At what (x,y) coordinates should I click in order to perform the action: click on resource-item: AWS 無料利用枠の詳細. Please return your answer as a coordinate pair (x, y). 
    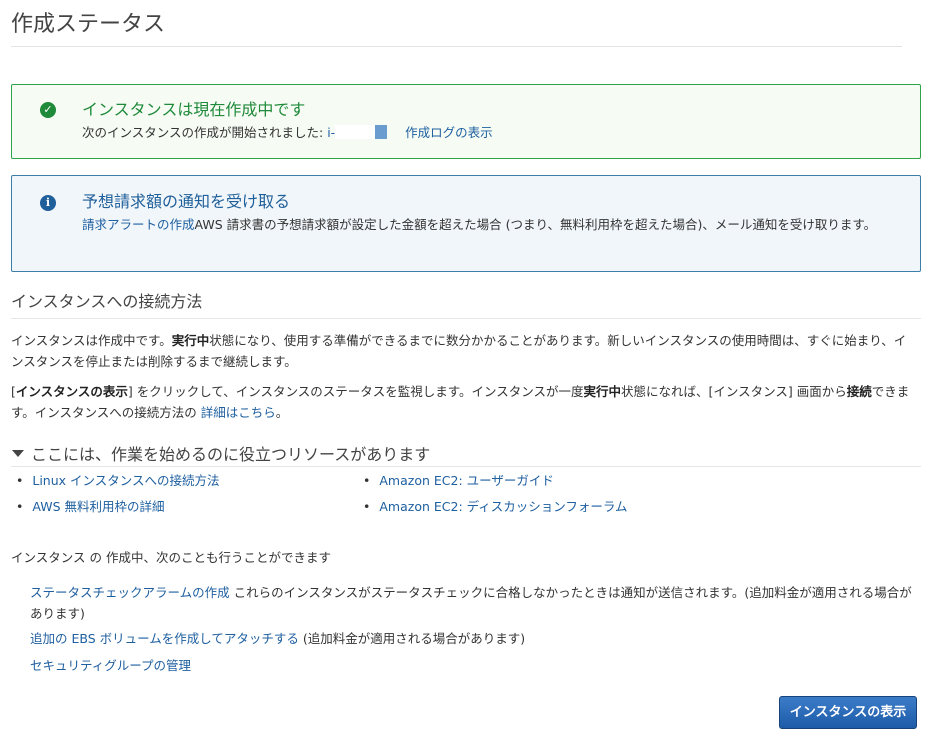
    Looking at the image, I should click on (90, 507).